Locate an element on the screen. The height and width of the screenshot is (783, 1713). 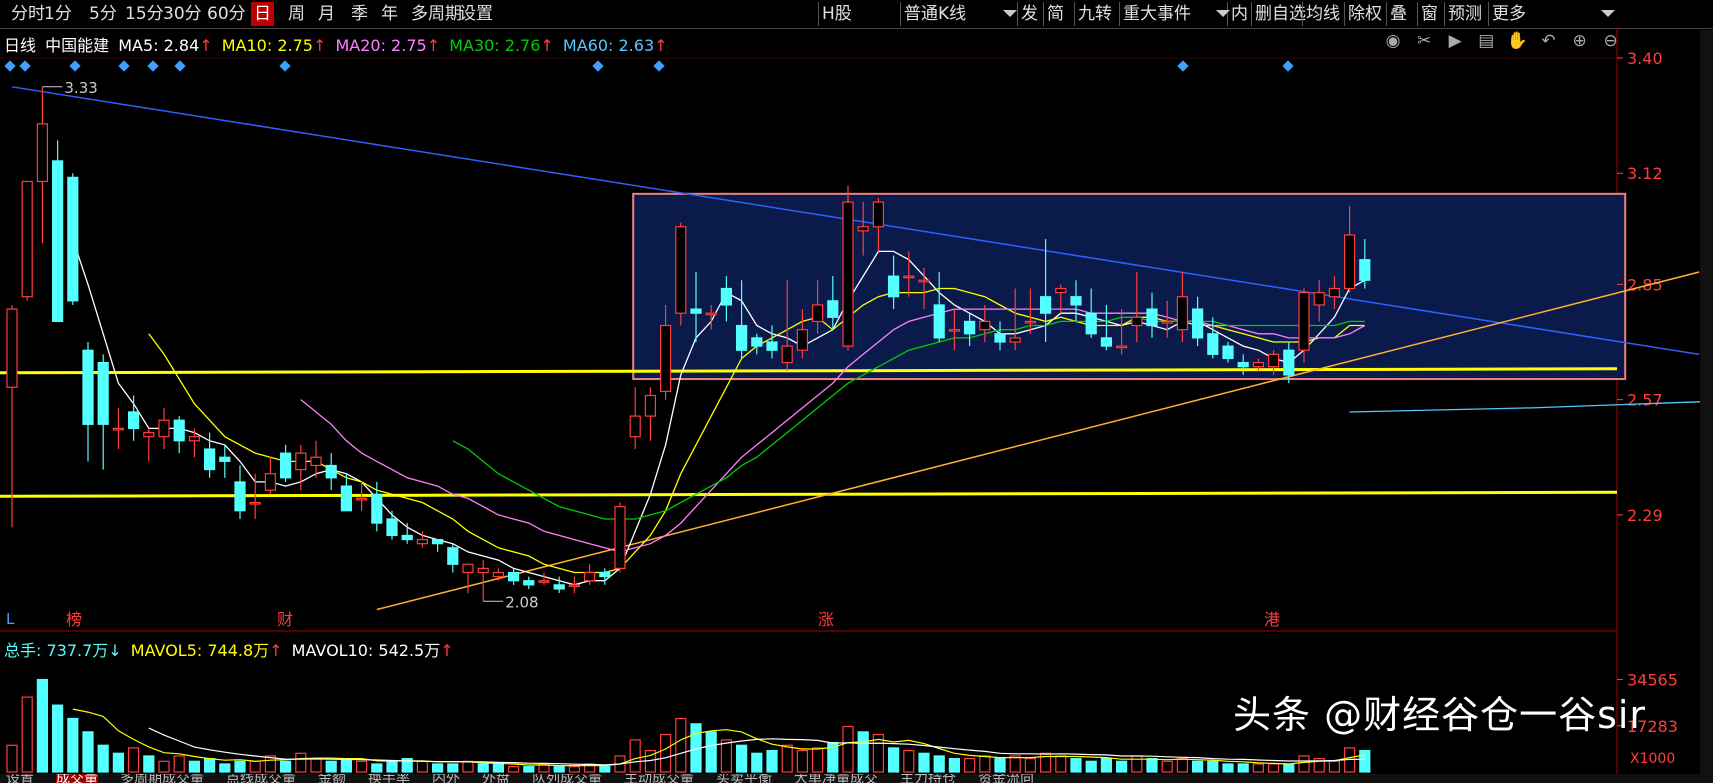
watermark: 头条 @财经谷仓一谷sir is located at coordinates (1440, 715).